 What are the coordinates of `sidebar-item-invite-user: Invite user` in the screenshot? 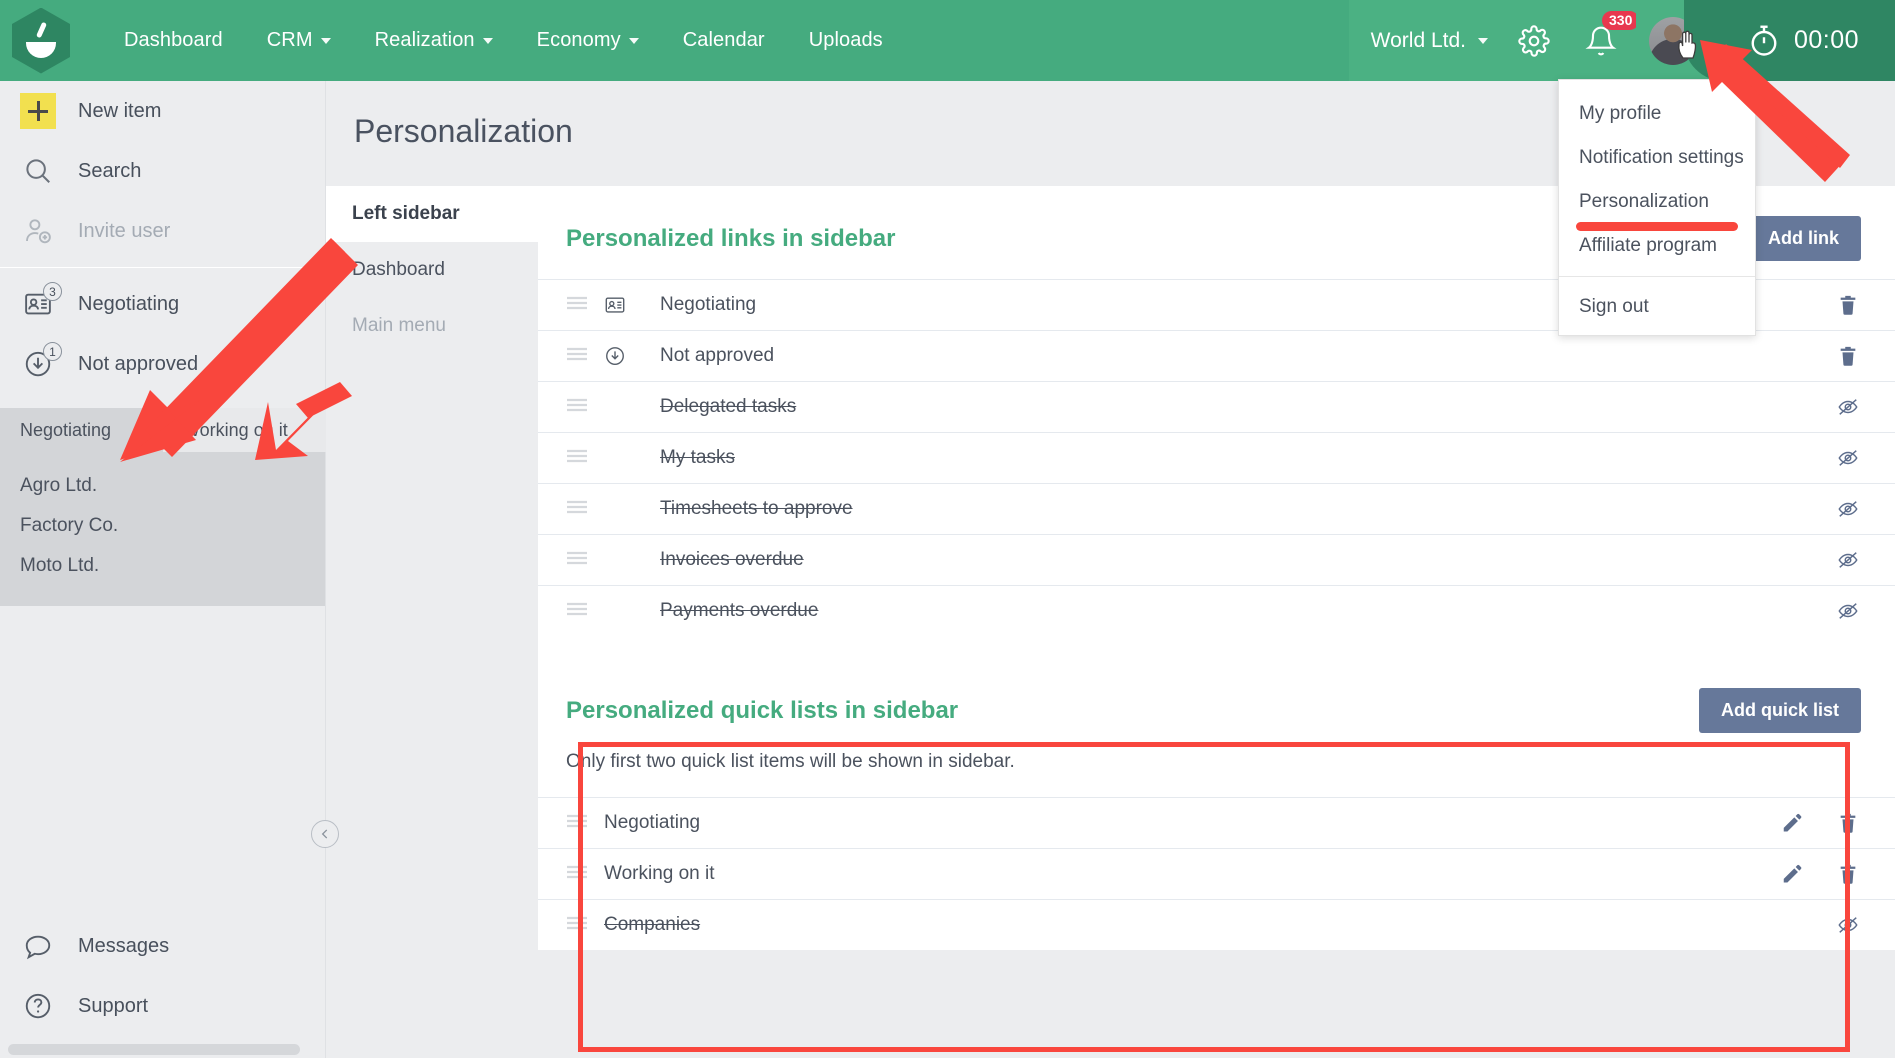 It's located at (162, 231).